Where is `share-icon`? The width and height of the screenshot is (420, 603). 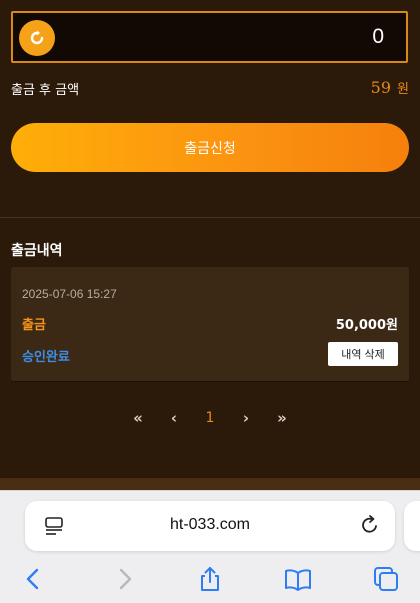 share-icon is located at coordinates (210, 579).